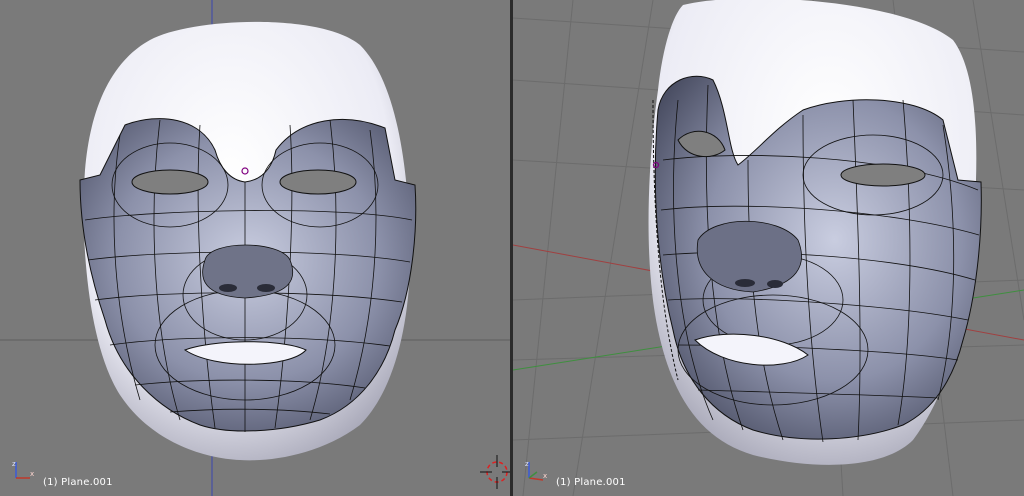 The height and width of the screenshot is (496, 1024). Describe the element at coordinates (228, 288) in the screenshot. I see `left-nostril` at that location.